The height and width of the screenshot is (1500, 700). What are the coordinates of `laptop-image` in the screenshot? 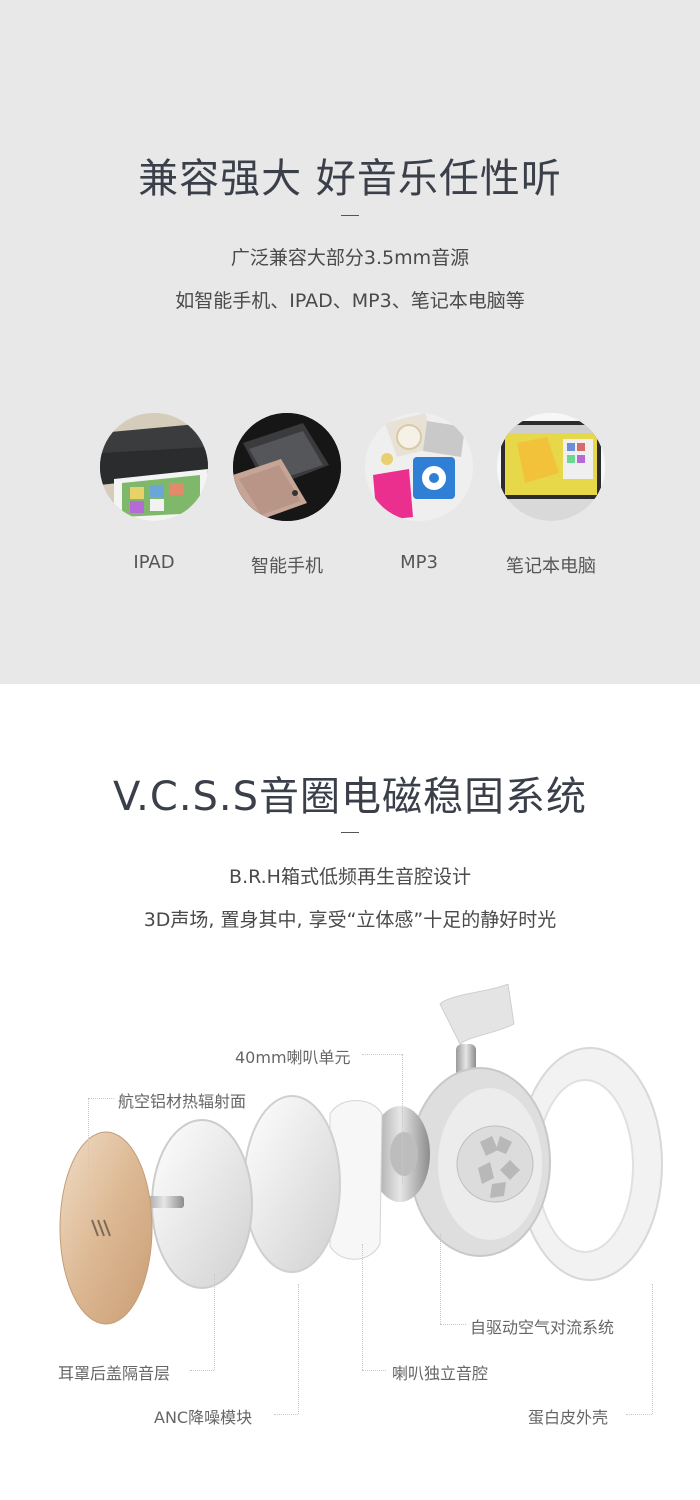 It's located at (551, 467).